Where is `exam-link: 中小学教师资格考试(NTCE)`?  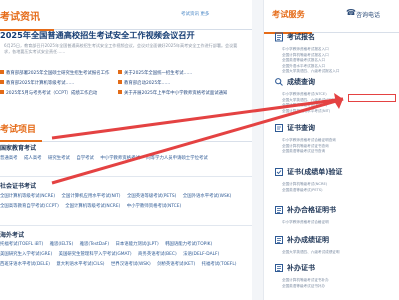
exam-link: 中小学教师资格考试(NTCE) is located at coordinates (154, 206).